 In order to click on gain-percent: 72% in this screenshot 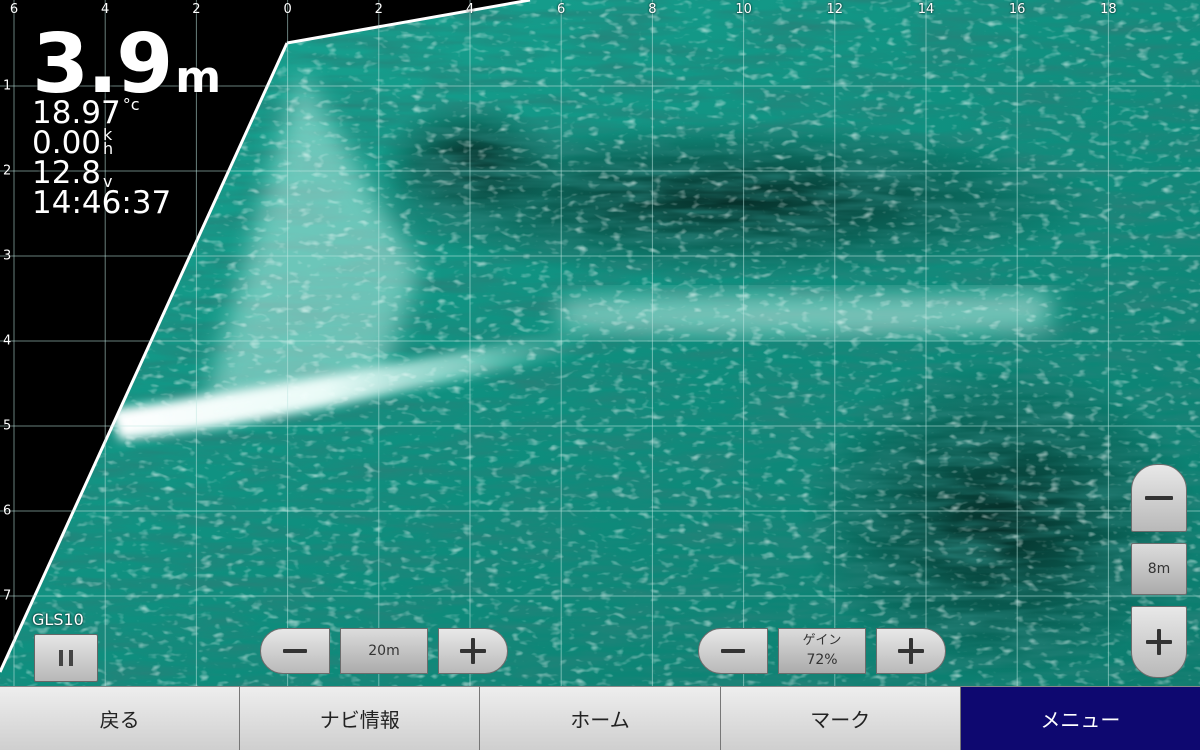, I will do `click(822, 660)`.